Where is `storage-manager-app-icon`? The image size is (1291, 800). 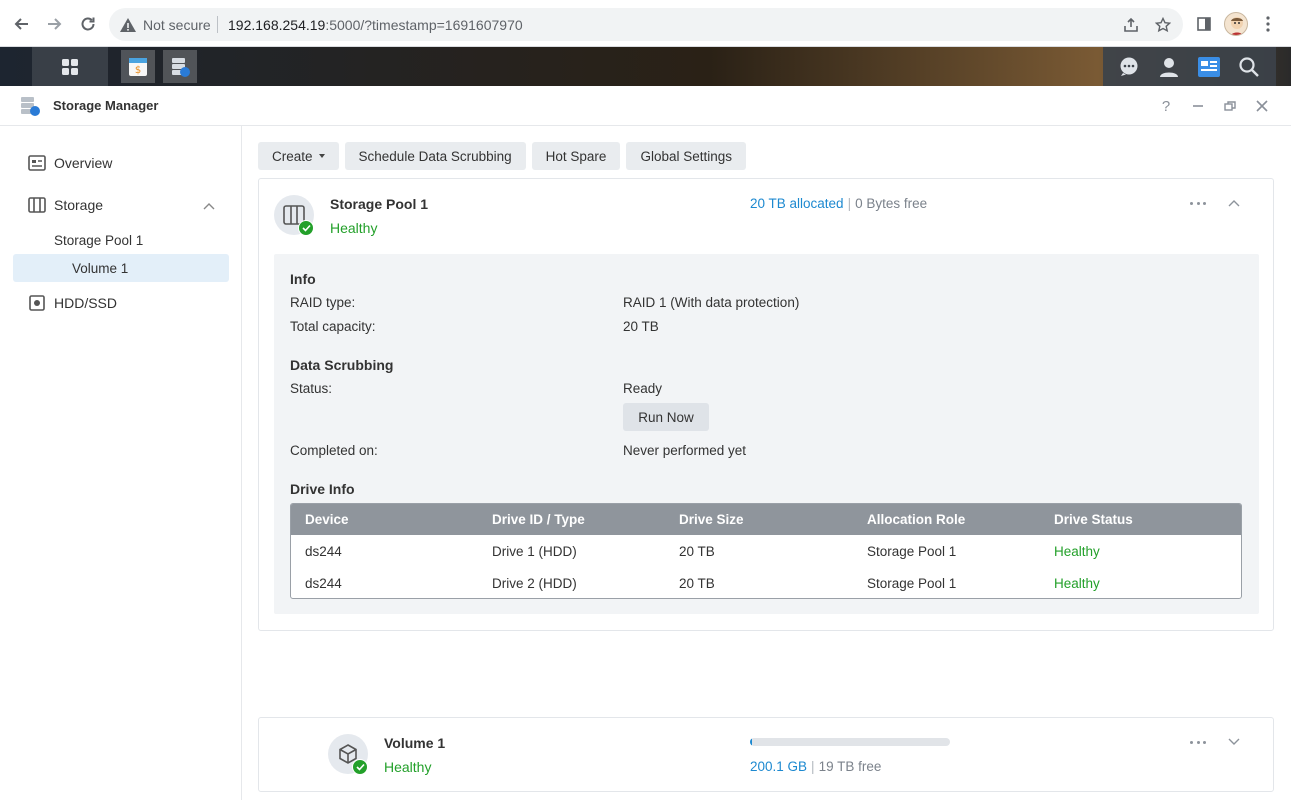 storage-manager-app-icon is located at coordinates (180, 66).